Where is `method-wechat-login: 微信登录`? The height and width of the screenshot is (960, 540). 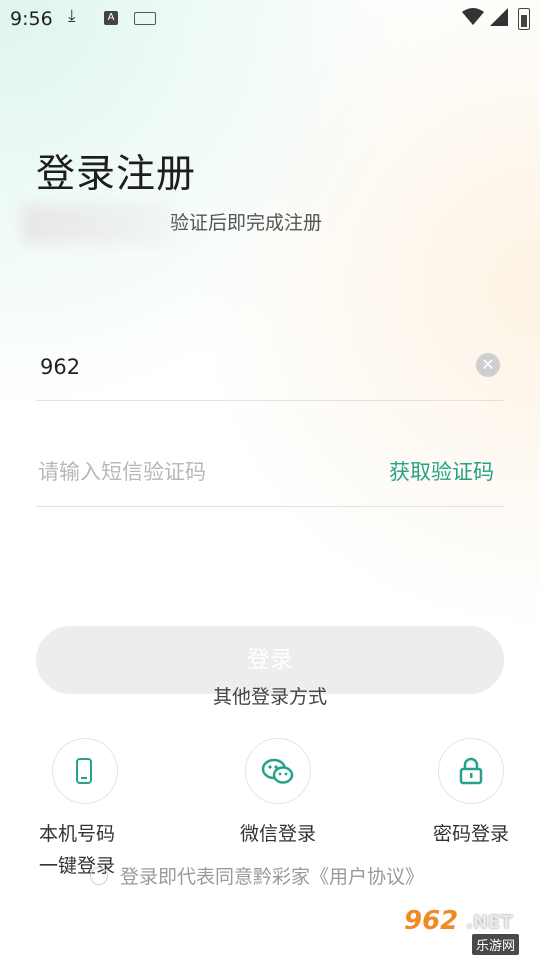
method-wechat-login: 微信登录 is located at coordinates (278, 794).